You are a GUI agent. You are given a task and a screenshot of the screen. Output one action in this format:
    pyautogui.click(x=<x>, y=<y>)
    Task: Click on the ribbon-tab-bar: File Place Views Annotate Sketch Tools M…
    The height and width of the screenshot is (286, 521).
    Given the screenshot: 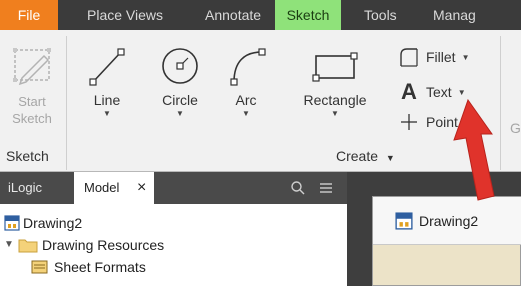 What is the action you would take?
    pyautogui.click(x=260, y=15)
    